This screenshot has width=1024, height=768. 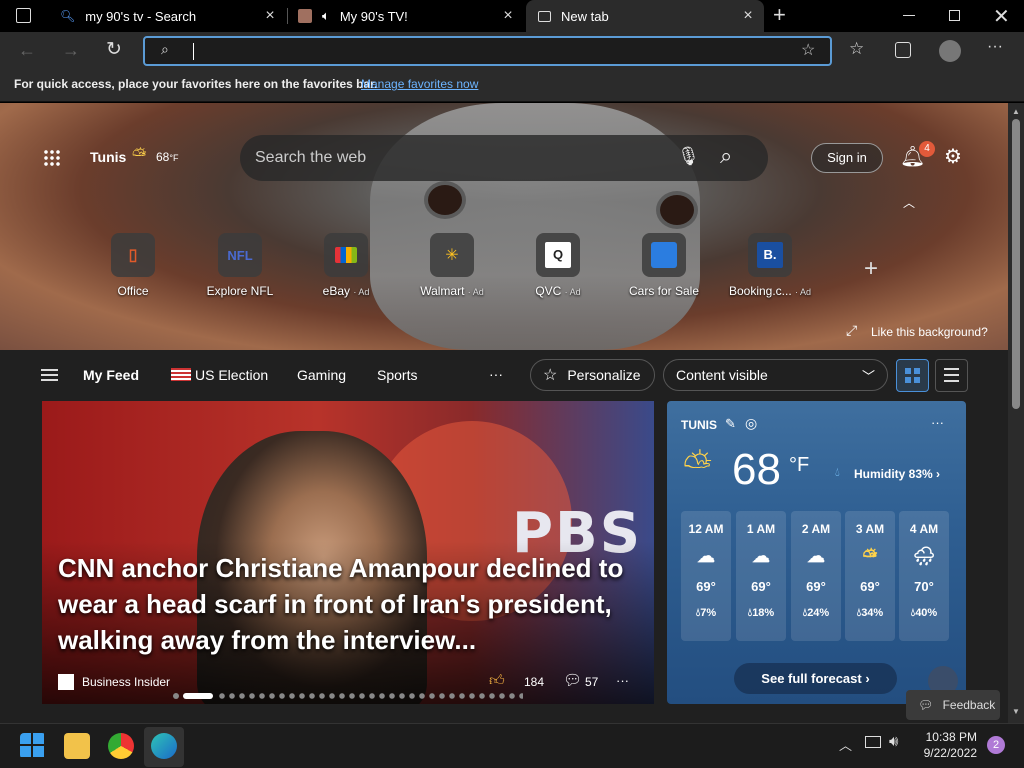 What do you see at coordinates (397, 375) in the screenshot?
I see `tab-sports: Sports` at bounding box center [397, 375].